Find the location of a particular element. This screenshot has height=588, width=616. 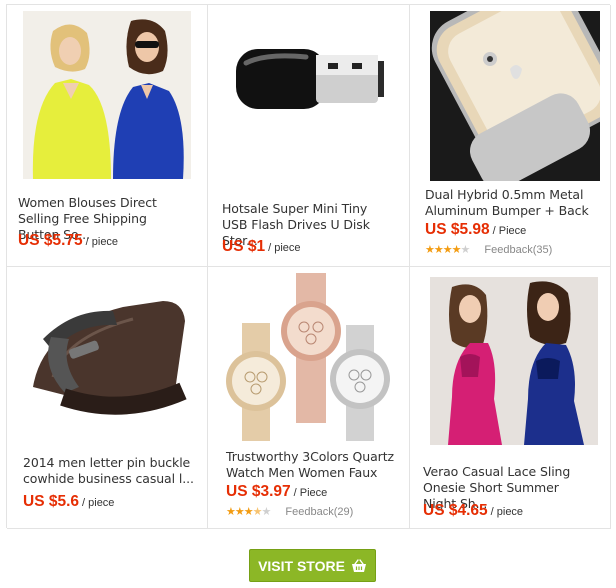

product-price: US $3.97/ Piece is located at coordinates (276, 492).